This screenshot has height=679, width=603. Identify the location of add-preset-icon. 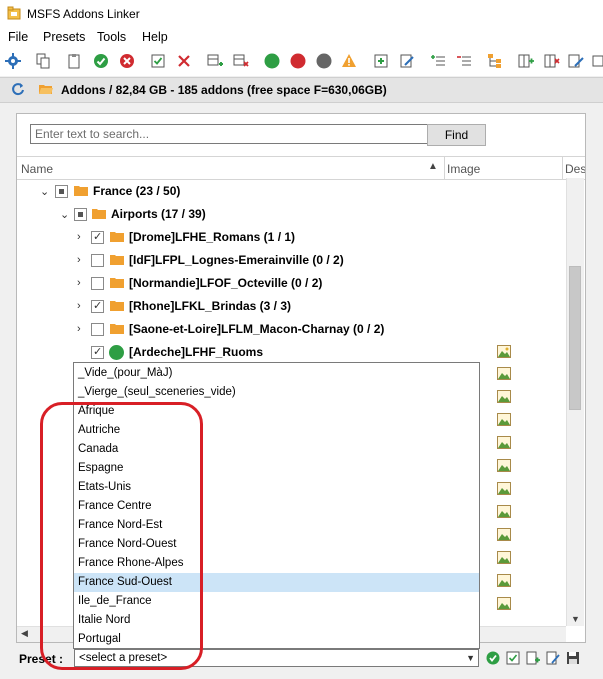
(533, 658).